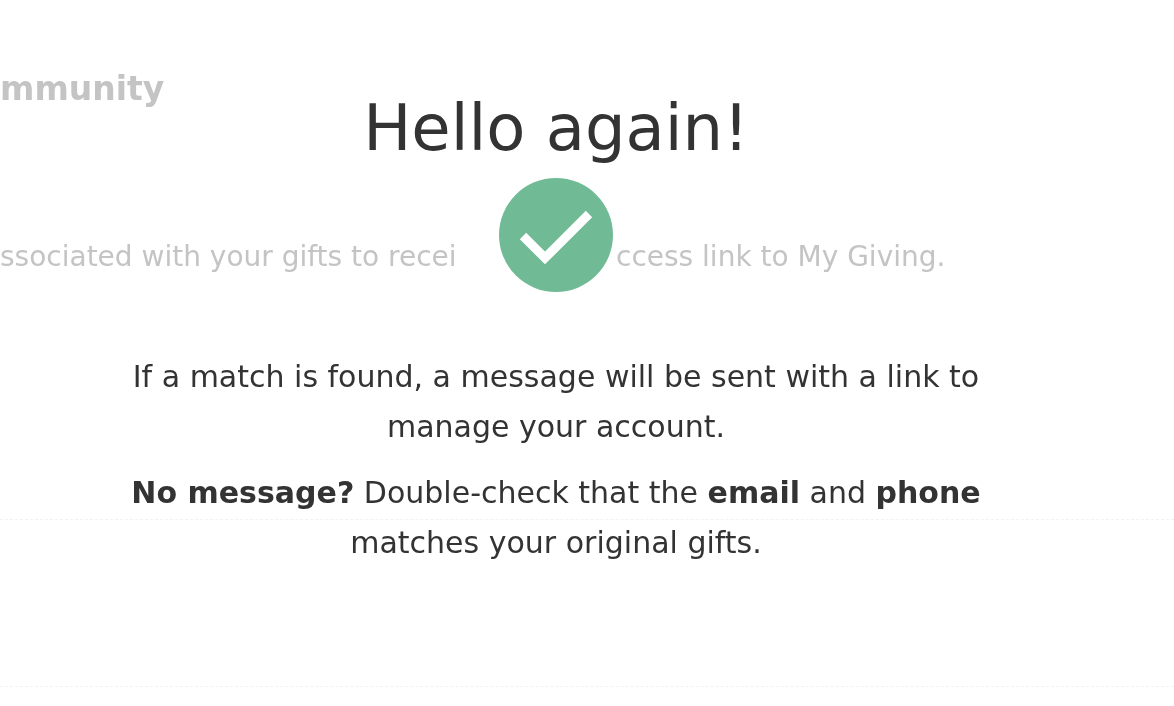 The width and height of the screenshot is (1174, 706). What do you see at coordinates (781, 257) in the screenshot?
I see `background-text: ccess link to My Giving.` at bounding box center [781, 257].